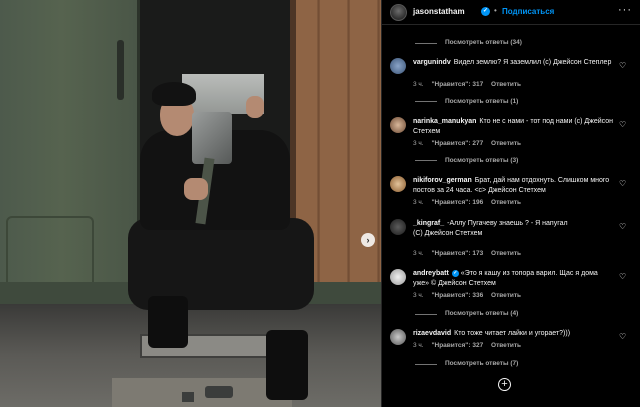  I want to click on comment-username: andreybatt, so click(431, 273).